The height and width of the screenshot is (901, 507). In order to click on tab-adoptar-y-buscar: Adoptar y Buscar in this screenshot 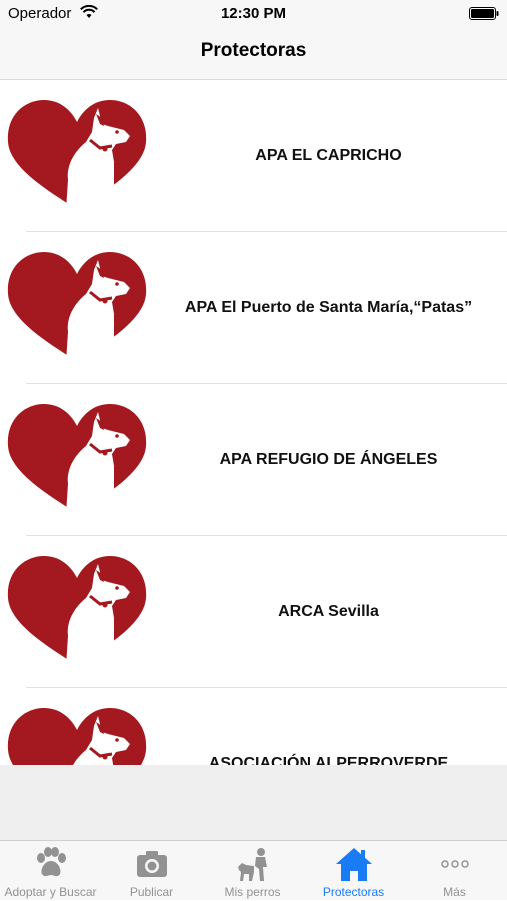, I will do `click(50, 871)`.